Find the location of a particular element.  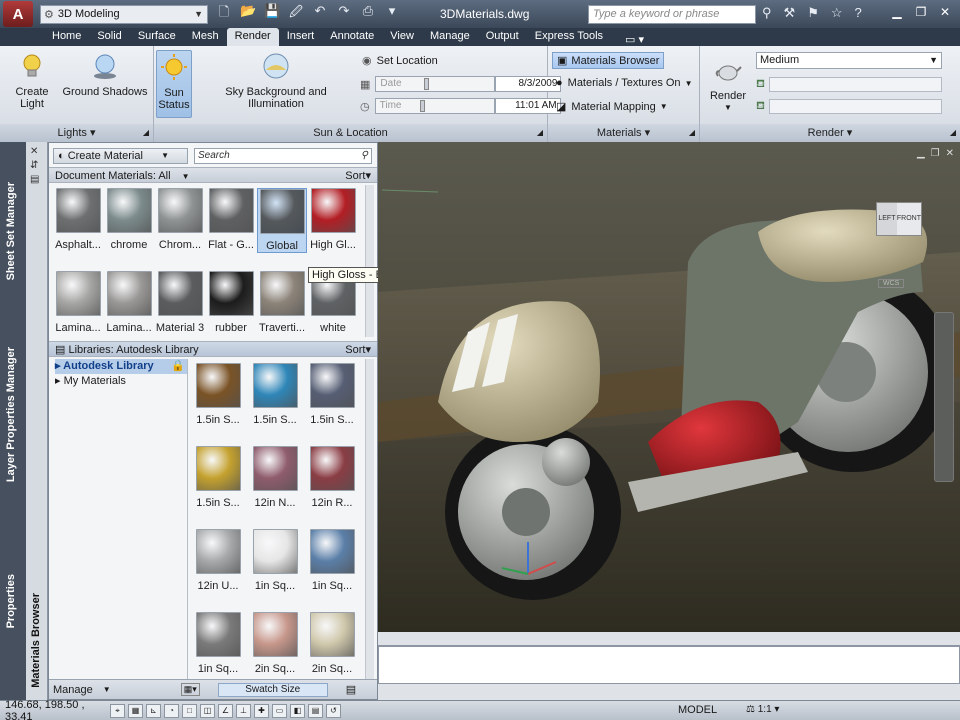

materials-panel-title: Materials ▾ ◢ is located at coordinates (623, 133).